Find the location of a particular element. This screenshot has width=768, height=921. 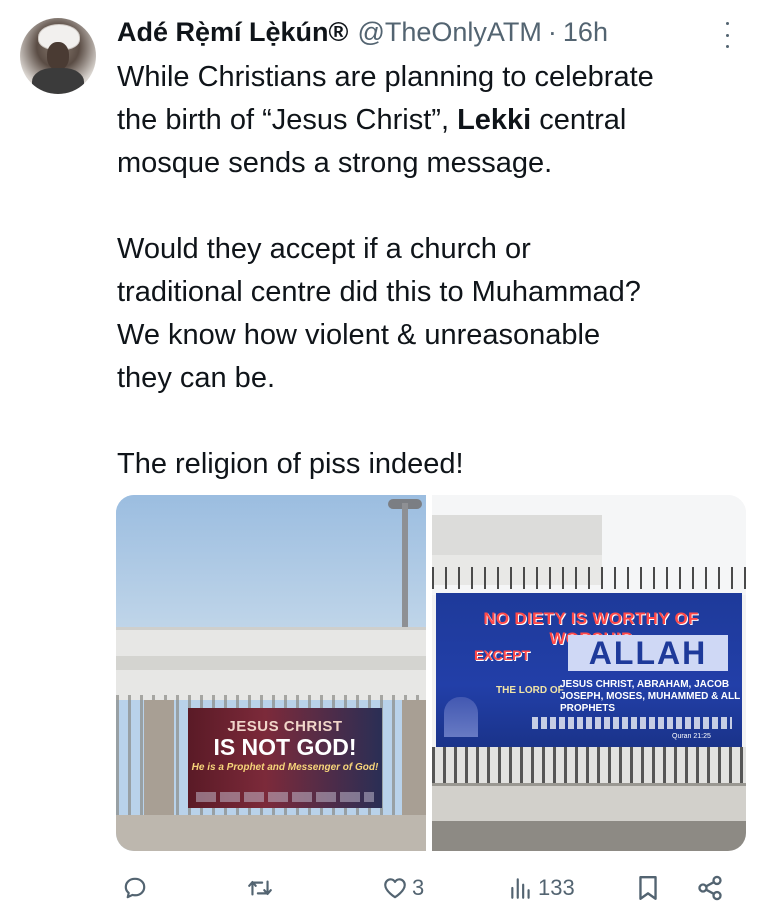

like-count: 3 is located at coordinates (418, 887).